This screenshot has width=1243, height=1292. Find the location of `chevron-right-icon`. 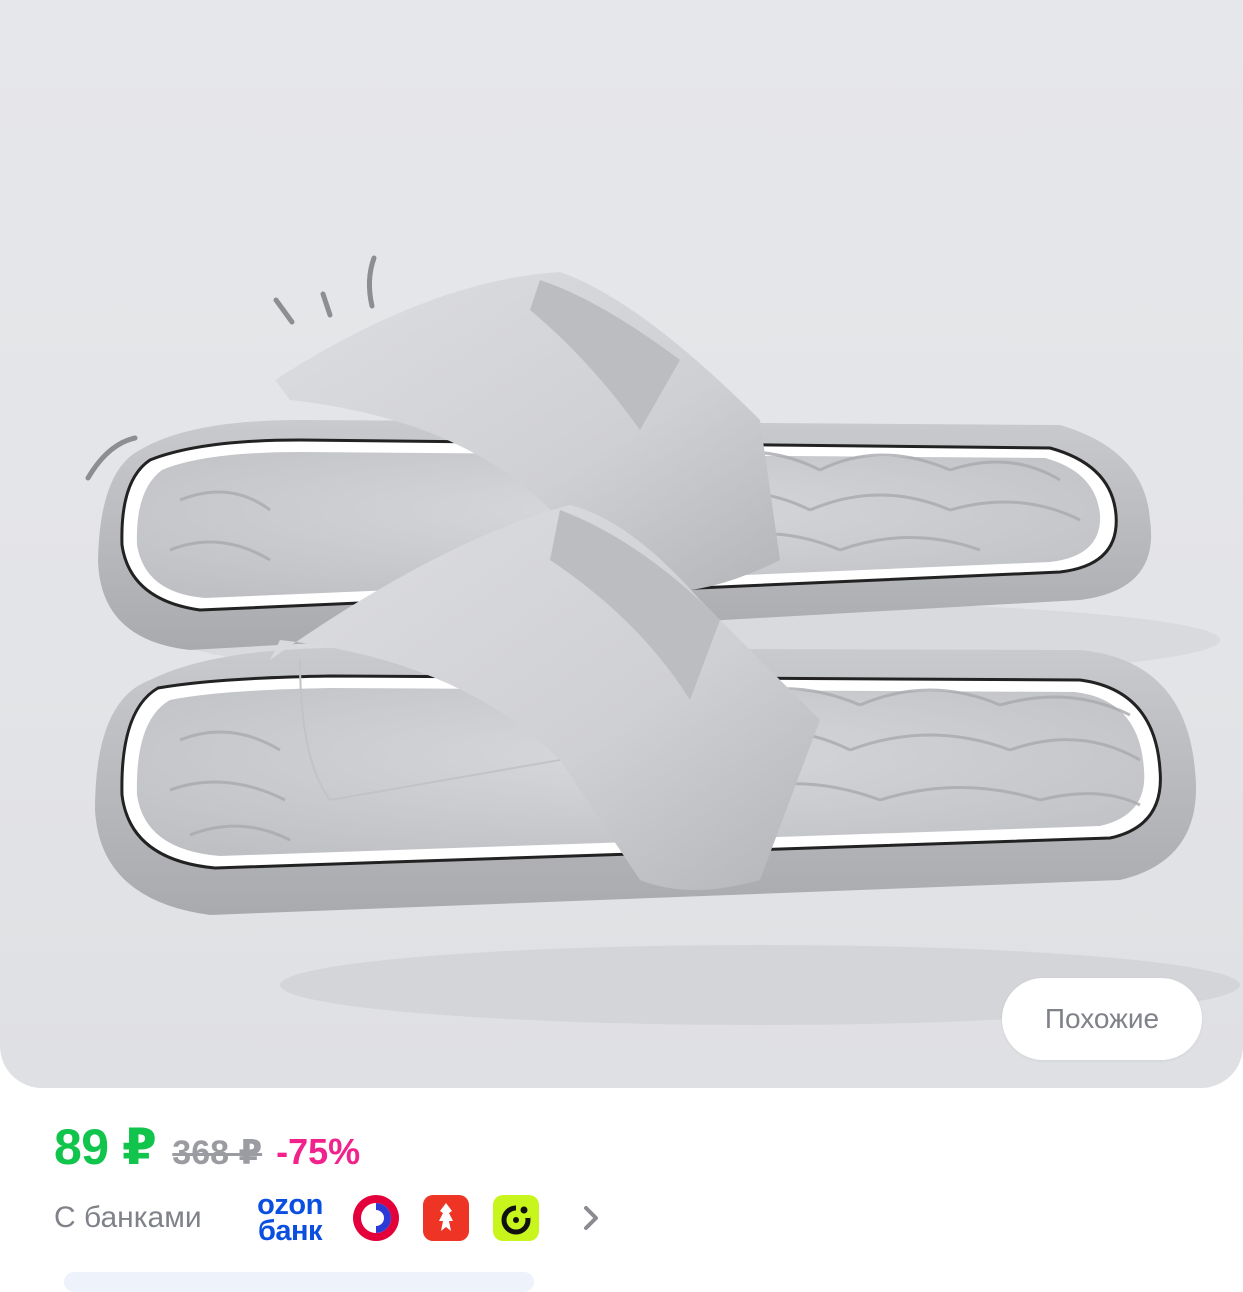

chevron-right-icon is located at coordinates (591, 1218).